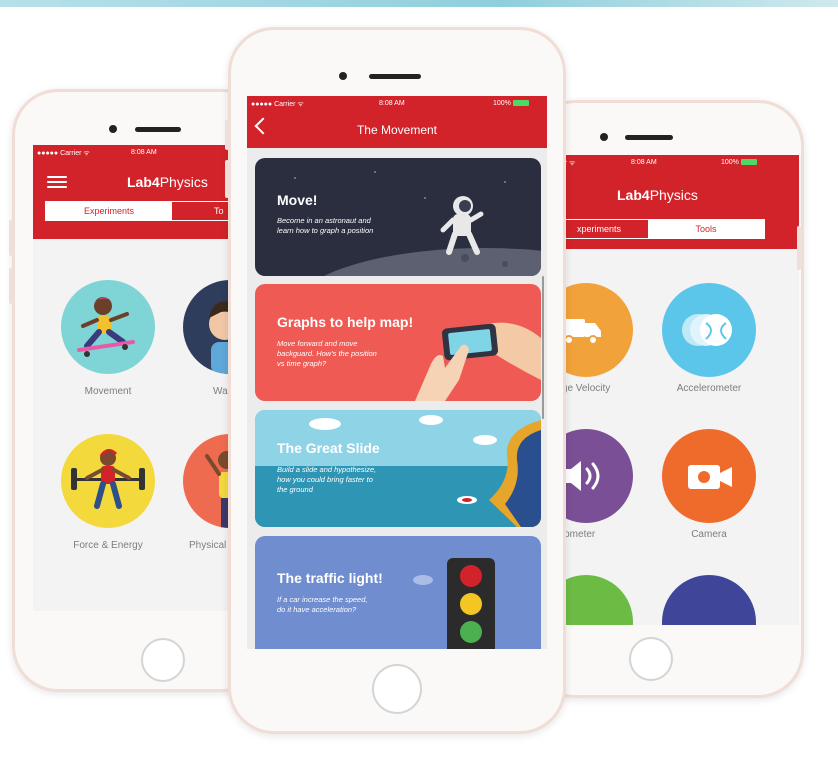 This screenshot has width=838, height=759. I want to click on tab-experiments: xperiments, so click(600, 229).